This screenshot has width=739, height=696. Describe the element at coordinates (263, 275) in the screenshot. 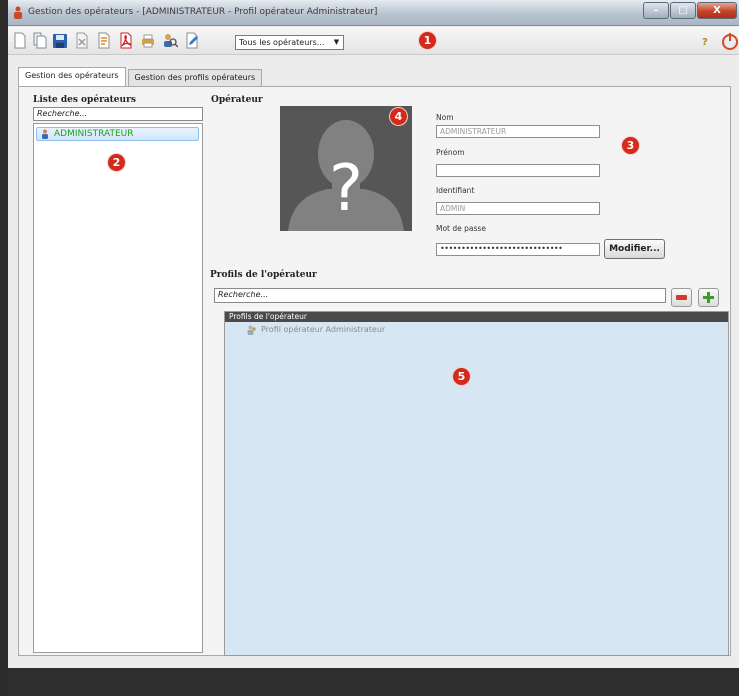

I see `profiles-section-title: Profils de l'opérateur` at that location.